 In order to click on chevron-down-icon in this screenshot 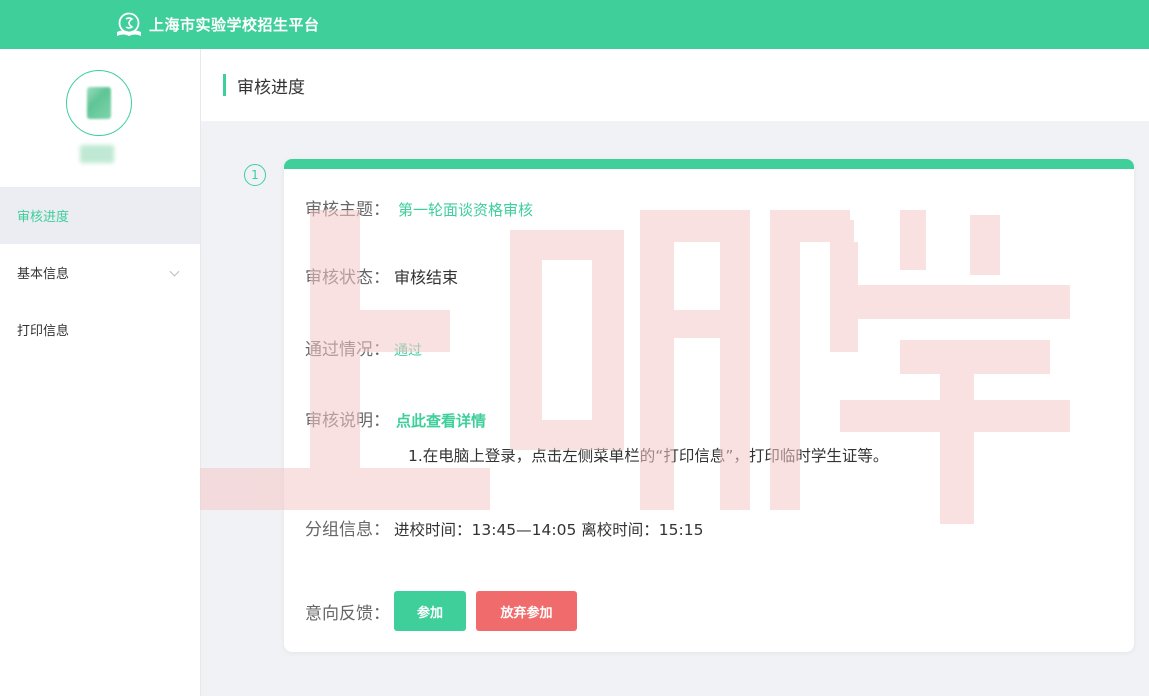, I will do `click(174, 271)`.